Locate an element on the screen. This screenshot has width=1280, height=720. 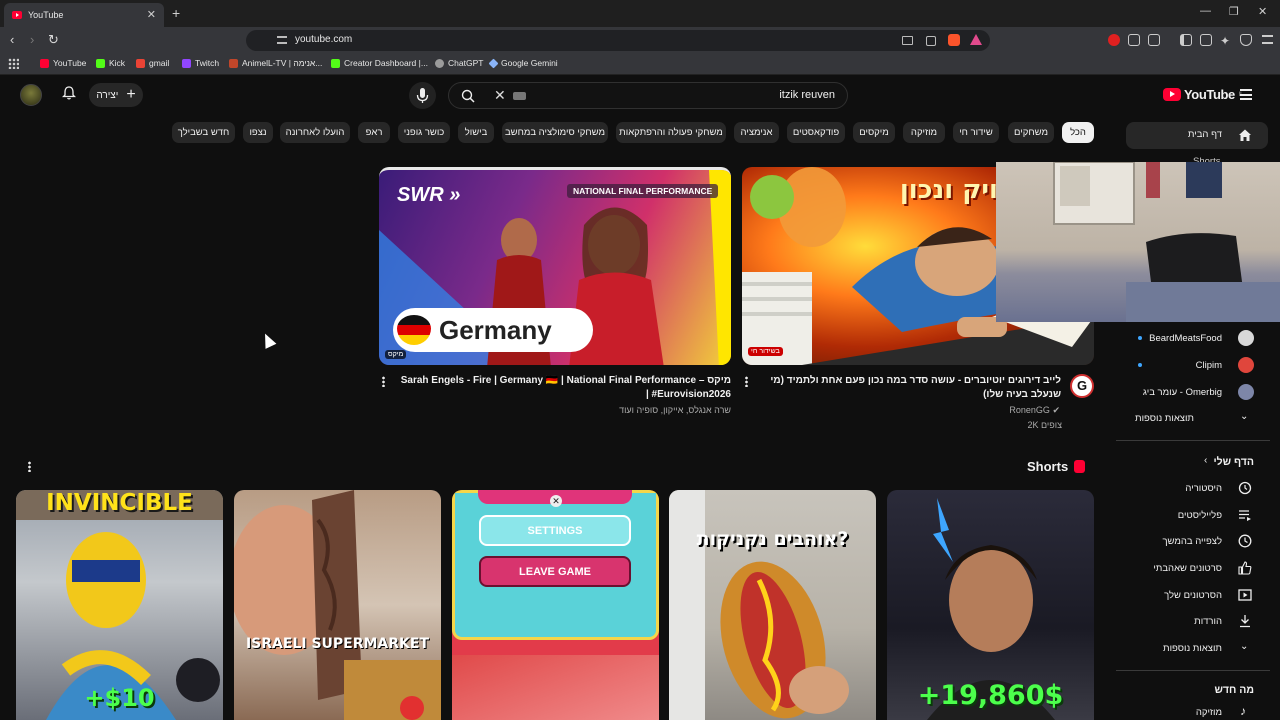
sidebar-item-history: היסטוריה is located at coordinates (1203, 488).